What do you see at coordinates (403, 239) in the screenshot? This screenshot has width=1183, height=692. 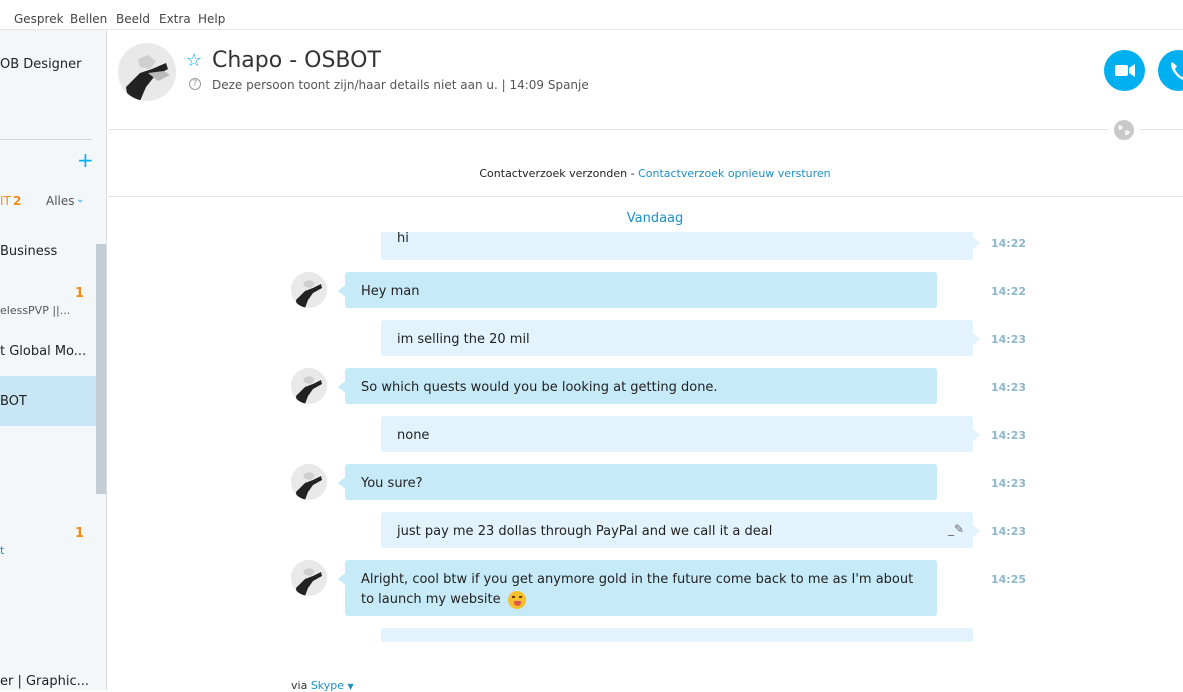 I see `message-text: hi` at bounding box center [403, 239].